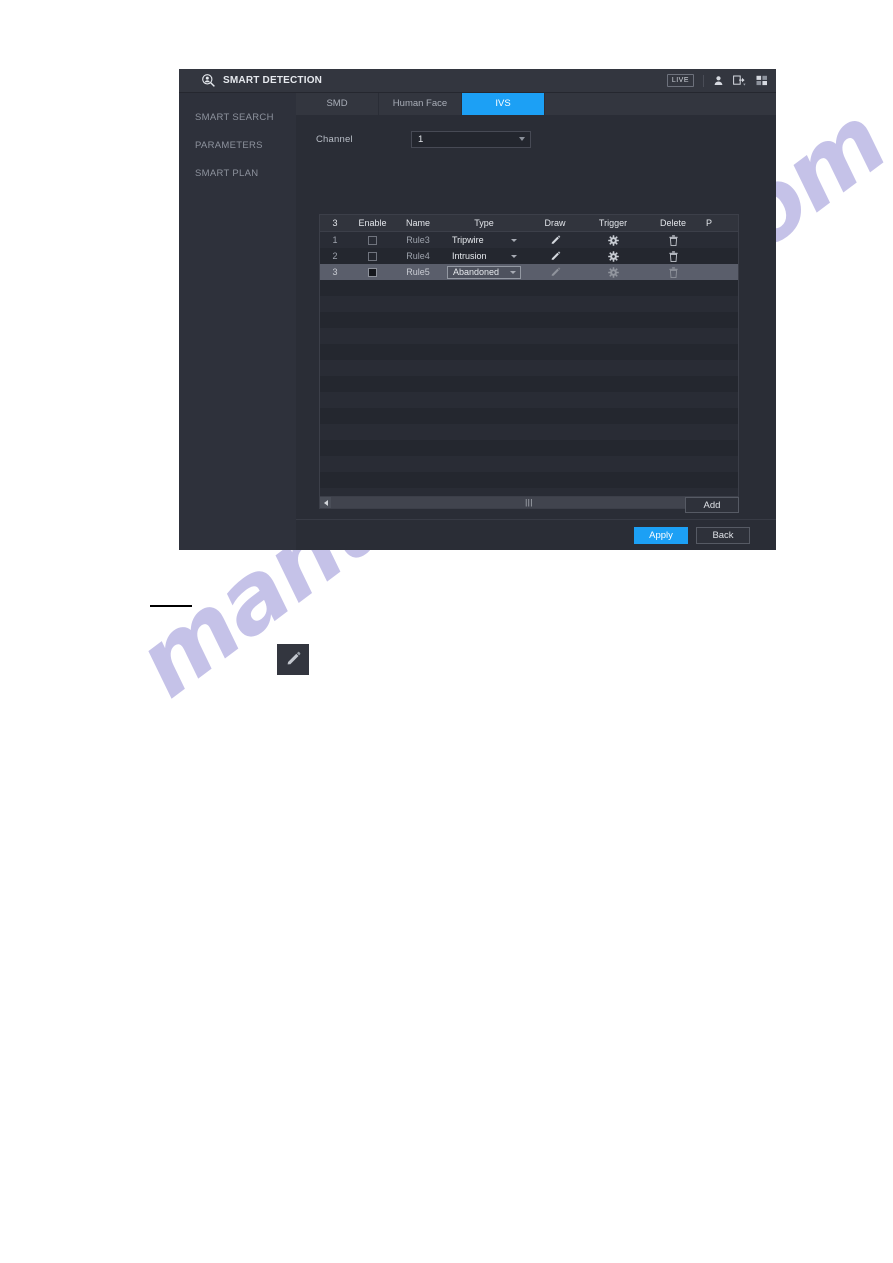 The width and height of the screenshot is (893, 1263). I want to click on column-header-name: Name, so click(417, 223).